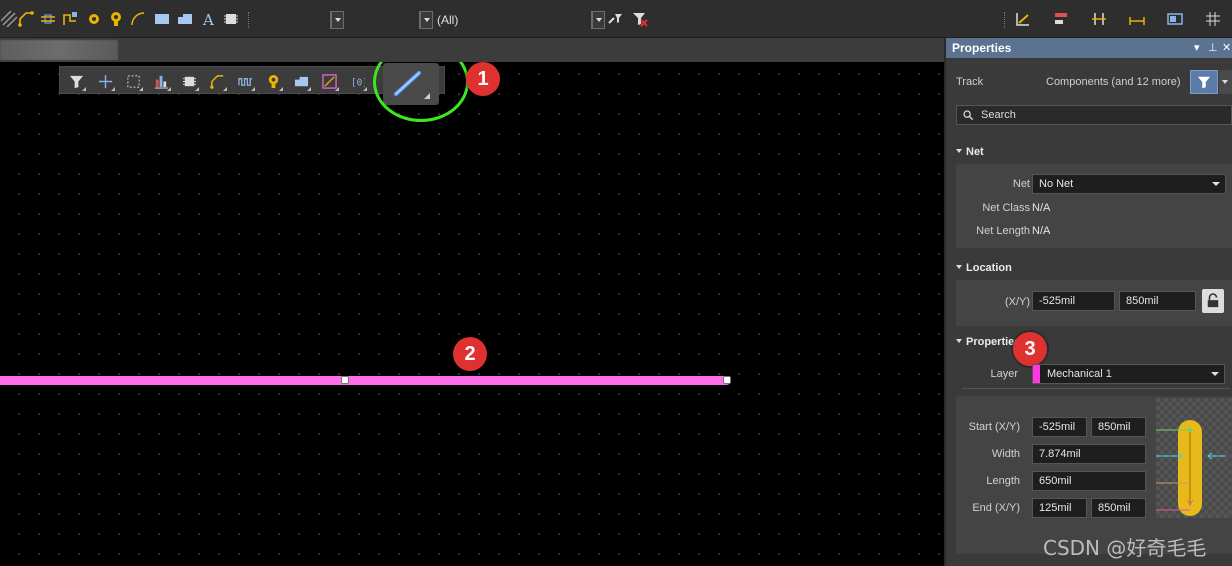 The image size is (1232, 566). What do you see at coordinates (1213, 19) in the screenshot?
I see `grid-icon` at bounding box center [1213, 19].